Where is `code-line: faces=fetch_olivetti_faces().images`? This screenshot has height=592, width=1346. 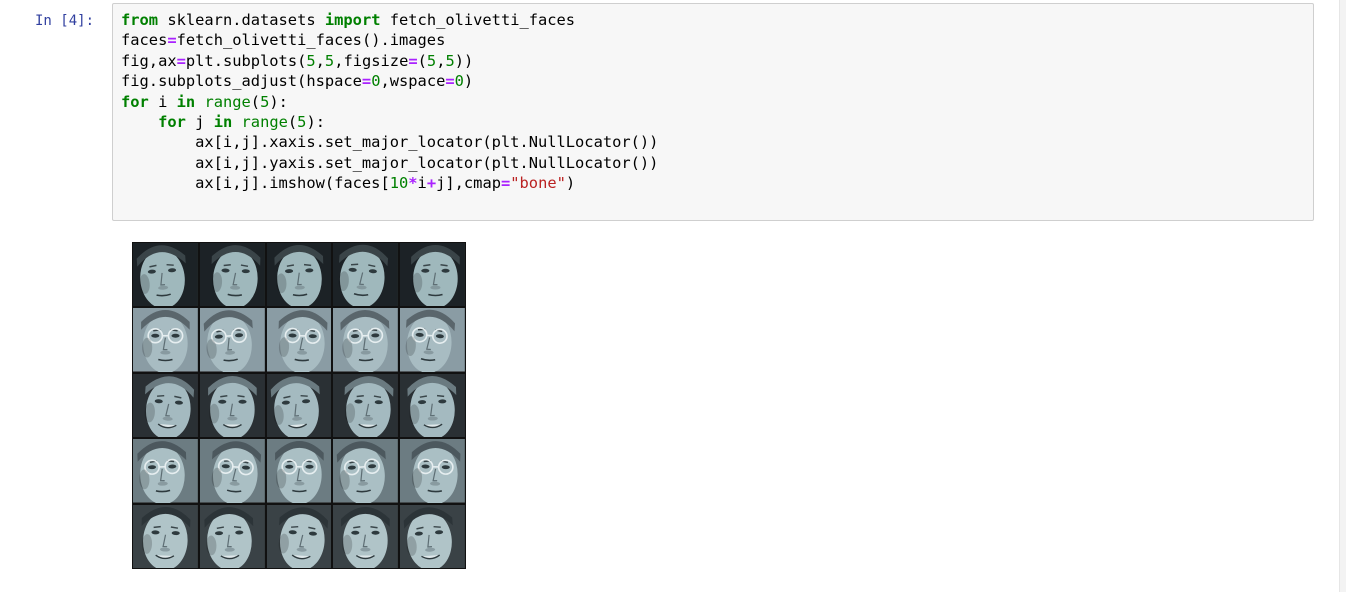 code-line: faces=fetch_olivetti_faces().images is located at coordinates (283, 40).